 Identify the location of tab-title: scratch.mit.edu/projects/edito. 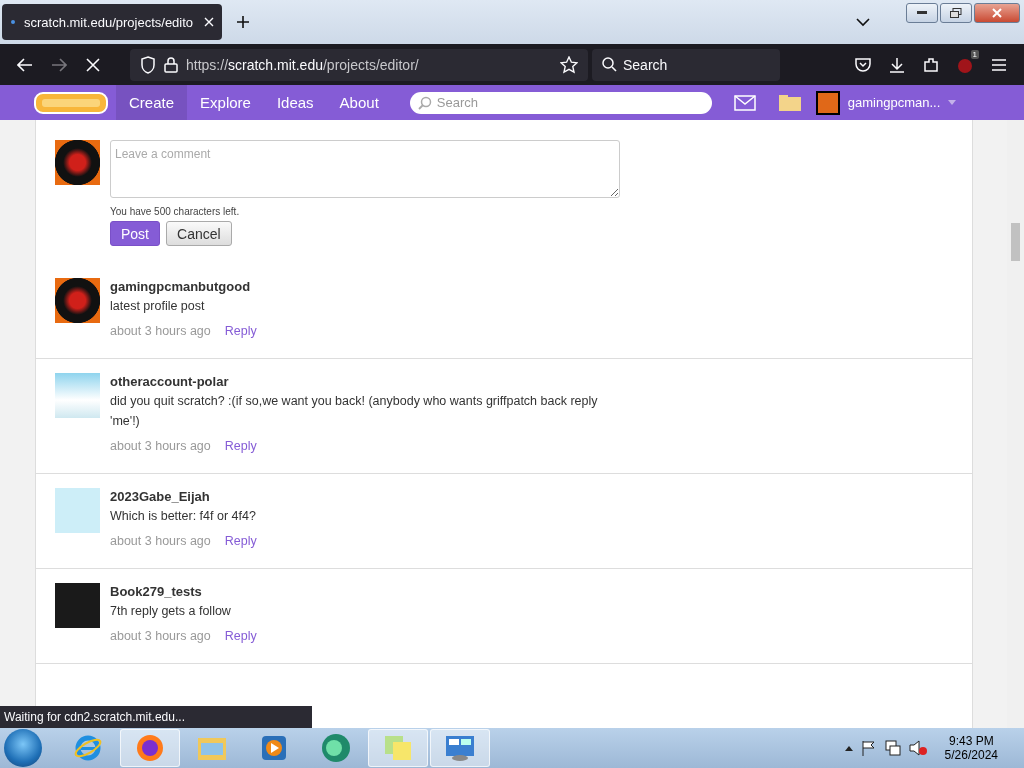
(109, 22).